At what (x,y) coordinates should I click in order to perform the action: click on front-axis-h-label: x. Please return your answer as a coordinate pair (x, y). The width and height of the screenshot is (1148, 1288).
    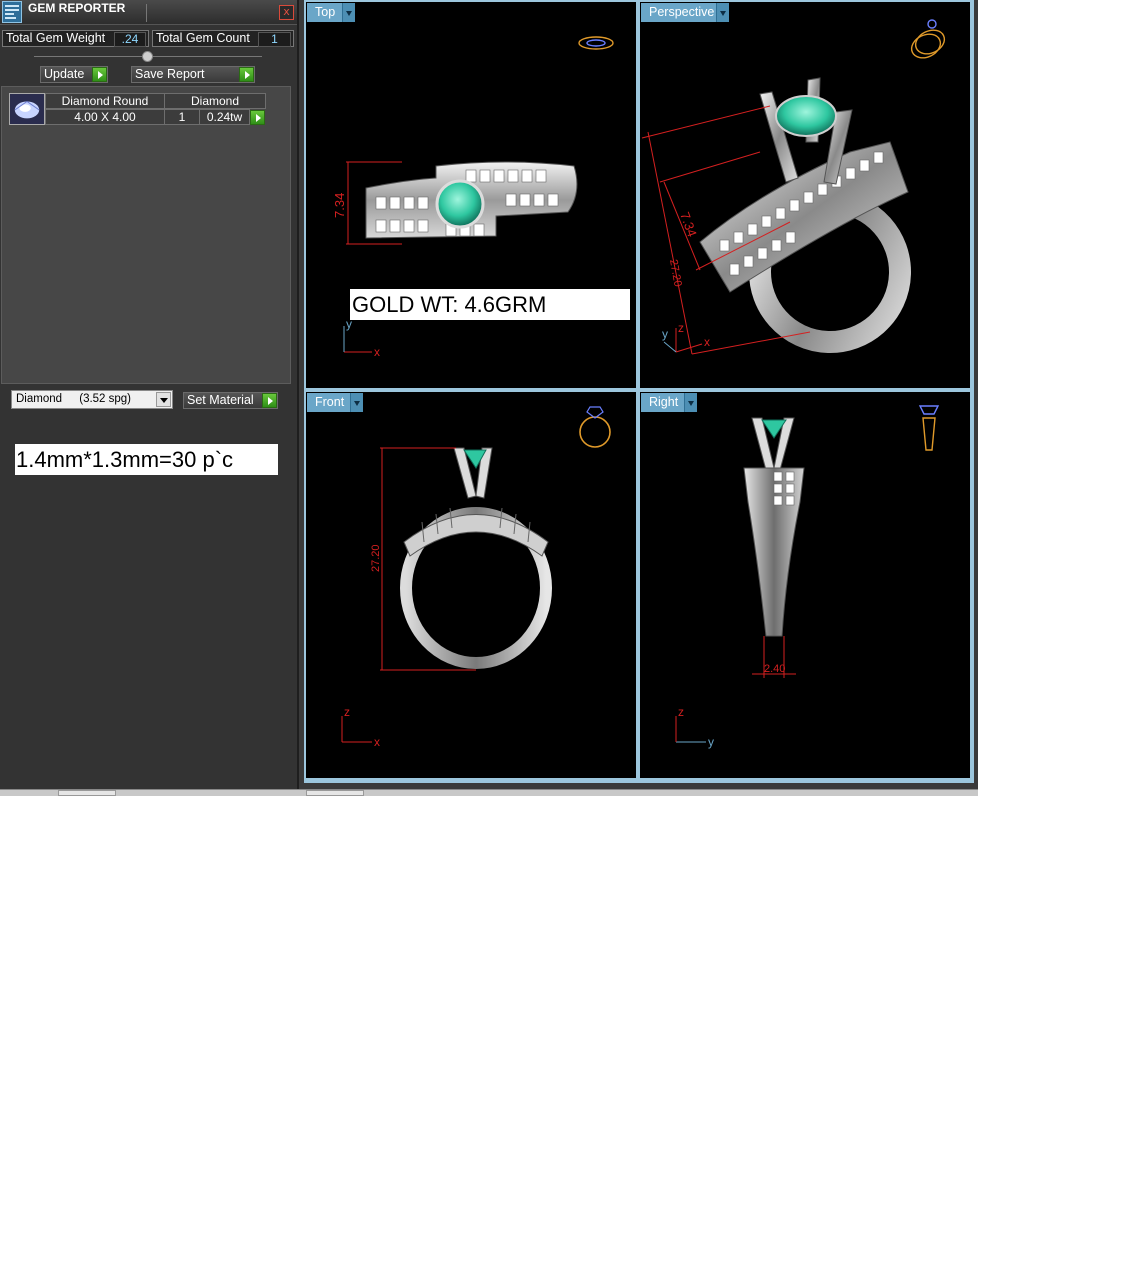
    Looking at the image, I should click on (377, 742).